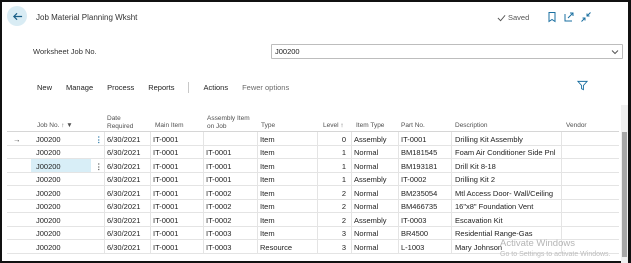  What do you see at coordinates (471, 126) in the screenshot?
I see `col-description: Description` at bounding box center [471, 126].